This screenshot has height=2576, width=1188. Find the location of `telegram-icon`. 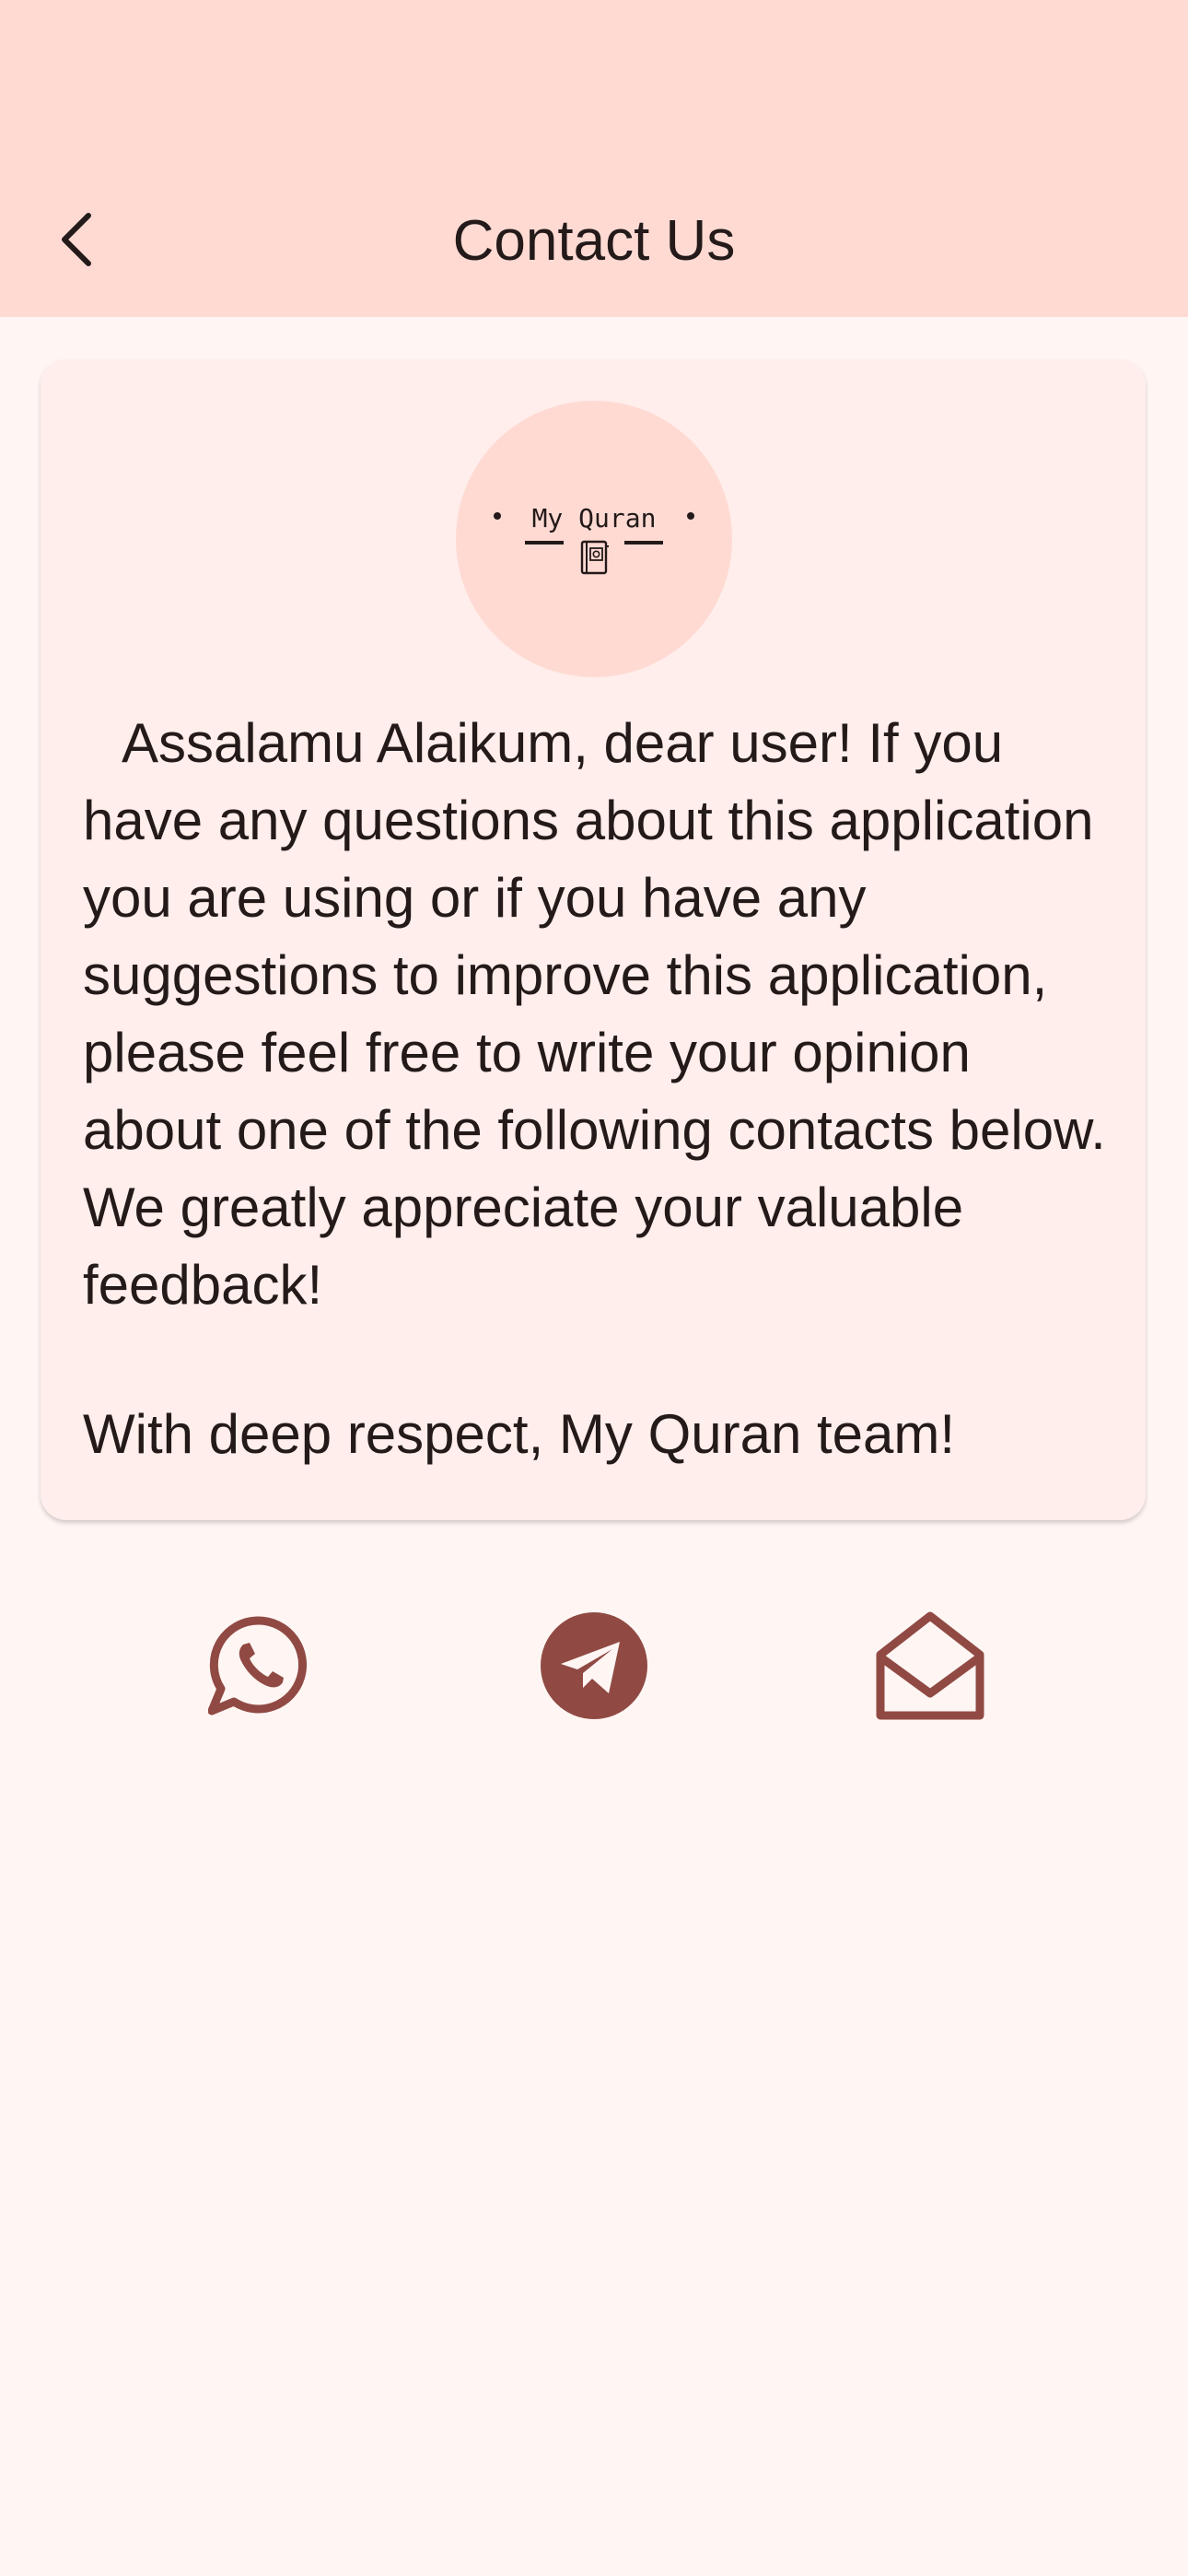

telegram-icon is located at coordinates (594, 1668).